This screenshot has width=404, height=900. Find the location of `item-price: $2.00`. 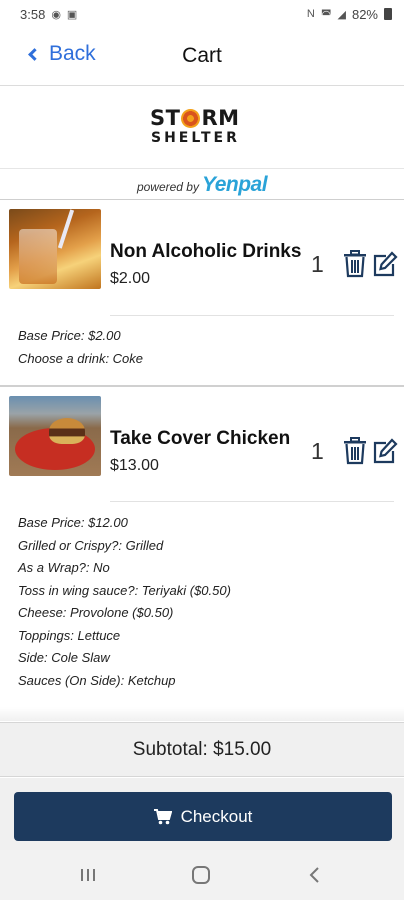

item-price: $2.00 is located at coordinates (130, 278).